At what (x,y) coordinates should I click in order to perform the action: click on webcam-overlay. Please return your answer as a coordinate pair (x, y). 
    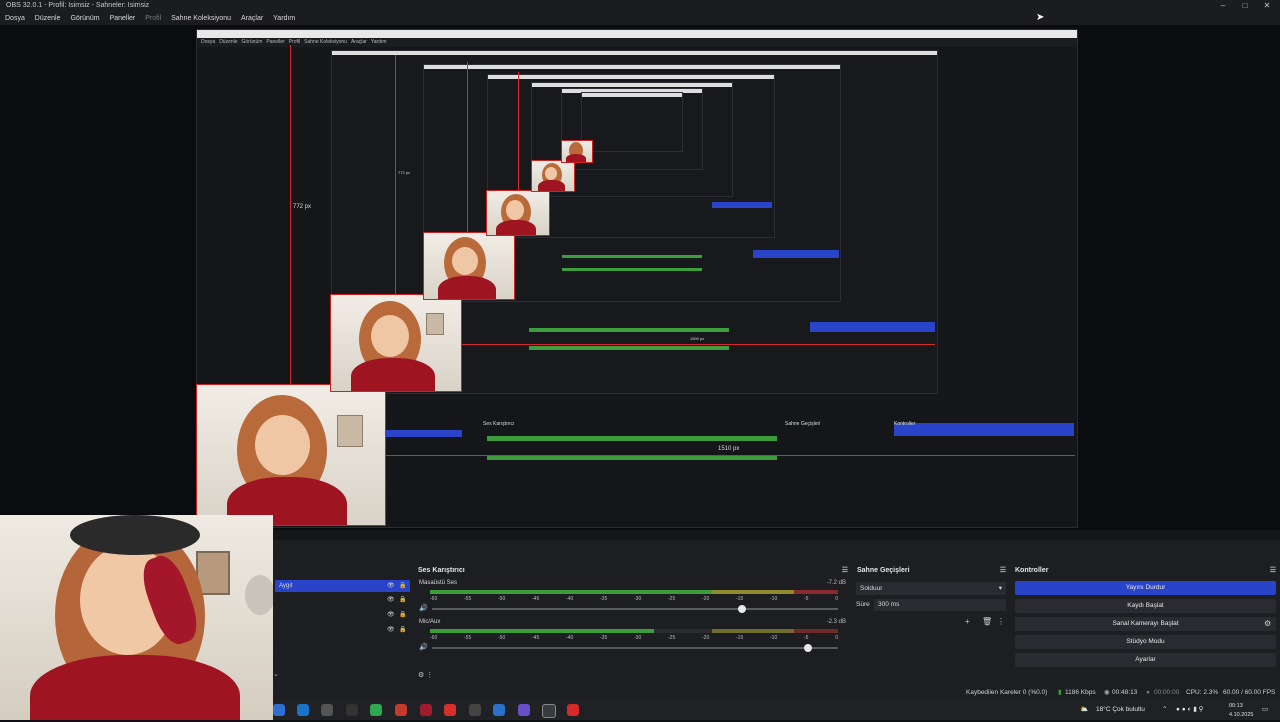
    Looking at the image, I should click on (136, 617).